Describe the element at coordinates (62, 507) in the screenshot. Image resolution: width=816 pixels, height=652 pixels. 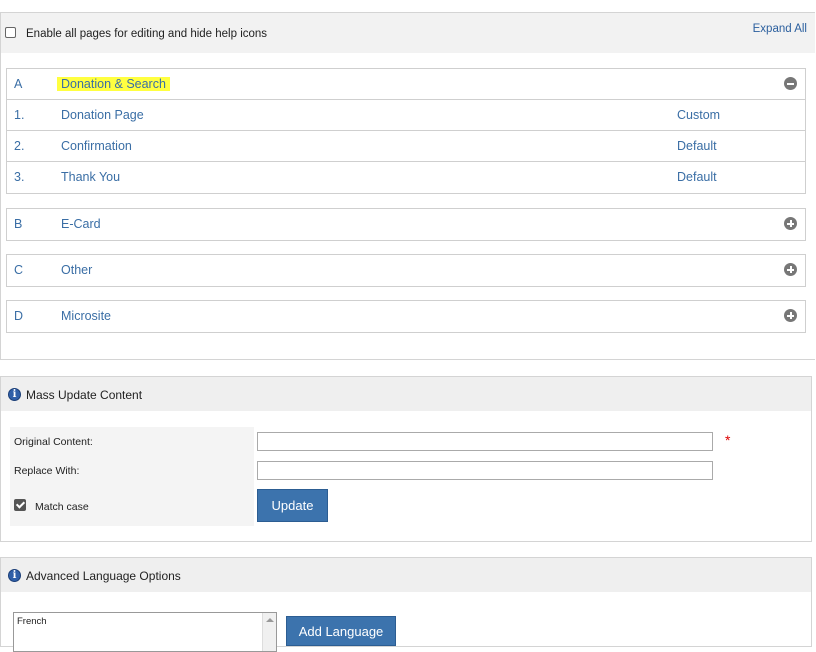
I see `match-case-label: Match case` at that location.